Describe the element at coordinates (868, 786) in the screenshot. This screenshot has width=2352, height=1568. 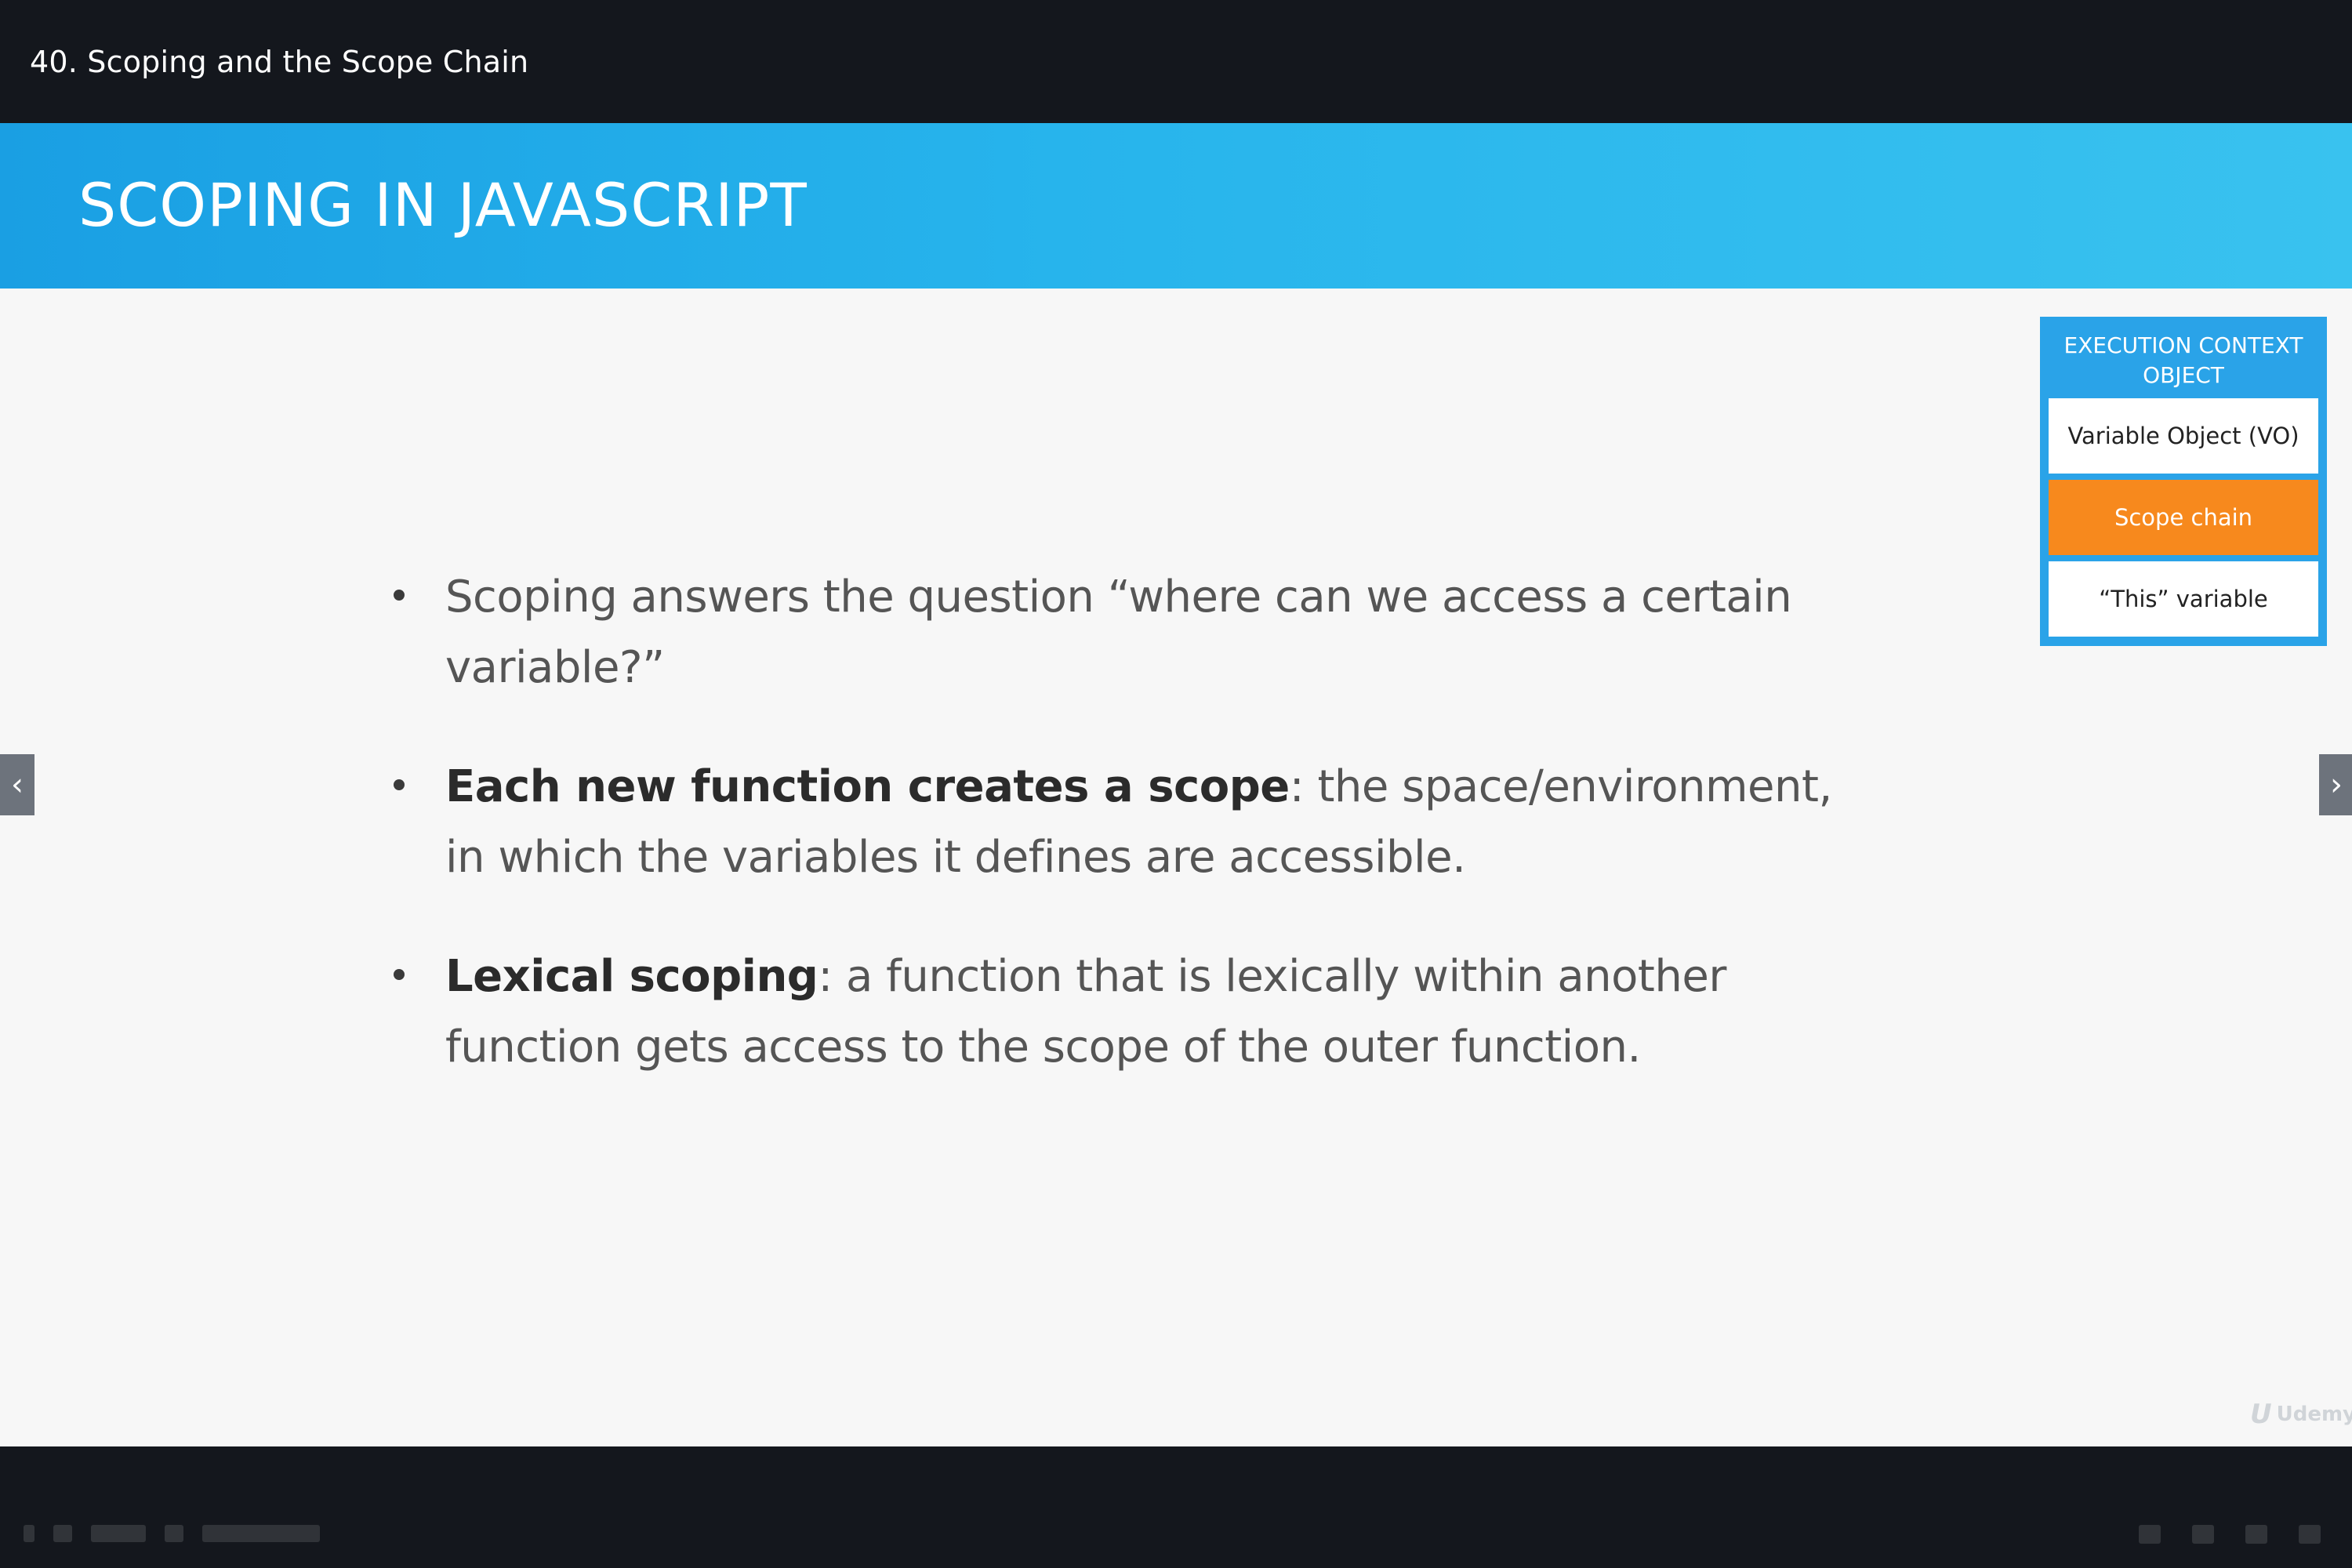
I see `bullet-bold: Each new function creates a scope` at that location.